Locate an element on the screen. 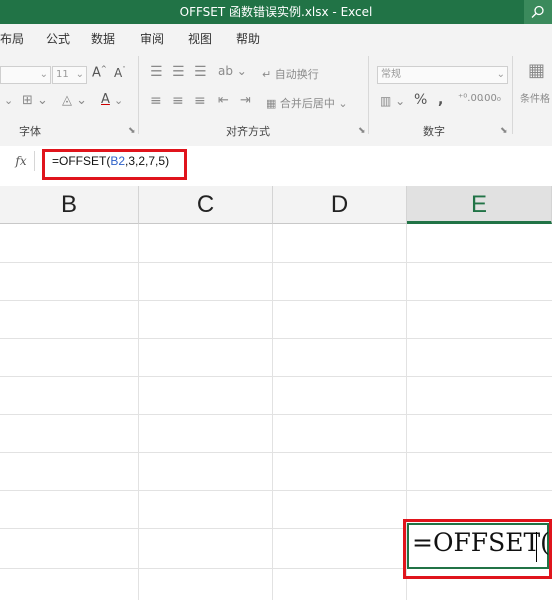  decrease-decimal-icon: .00₀ is located at coordinates (491, 98).